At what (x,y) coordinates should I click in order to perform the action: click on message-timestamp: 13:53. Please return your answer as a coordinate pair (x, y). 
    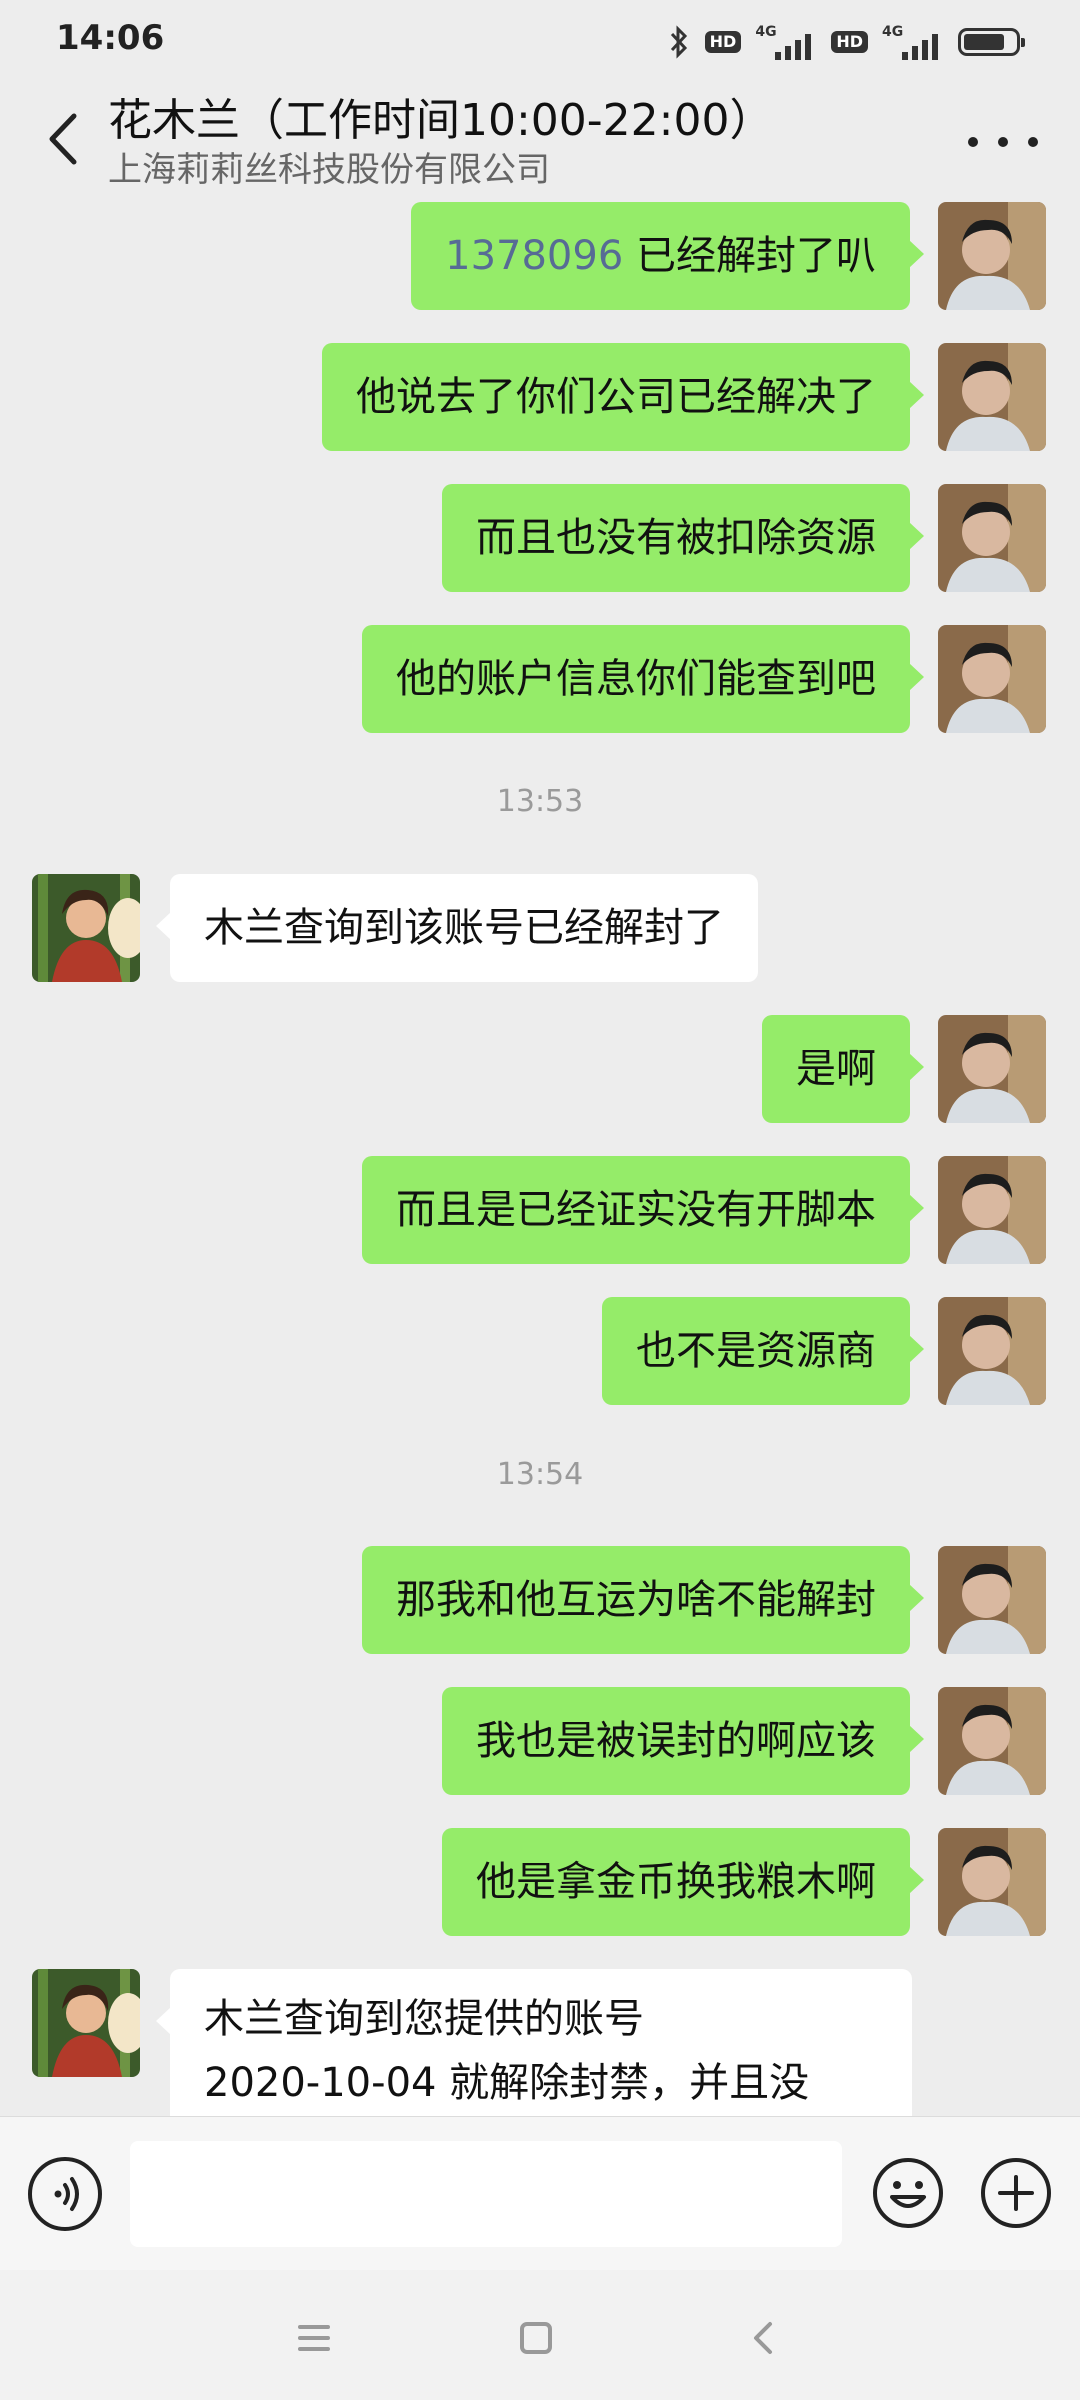
    Looking at the image, I should click on (540, 801).